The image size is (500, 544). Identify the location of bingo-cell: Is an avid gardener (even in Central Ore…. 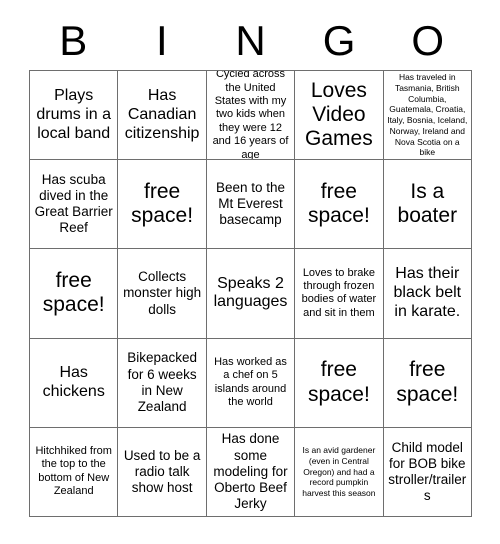
(339, 472).